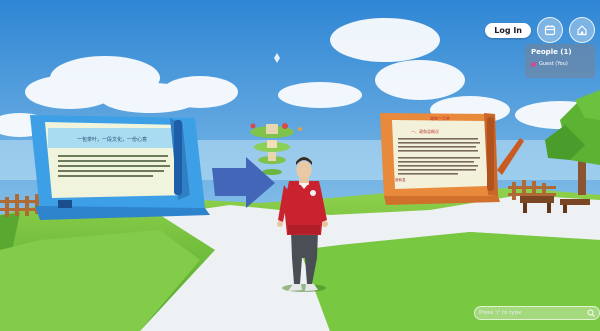 This screenshot has height=331, width=600. I want to click on calendar-icon, so click(550, 30).